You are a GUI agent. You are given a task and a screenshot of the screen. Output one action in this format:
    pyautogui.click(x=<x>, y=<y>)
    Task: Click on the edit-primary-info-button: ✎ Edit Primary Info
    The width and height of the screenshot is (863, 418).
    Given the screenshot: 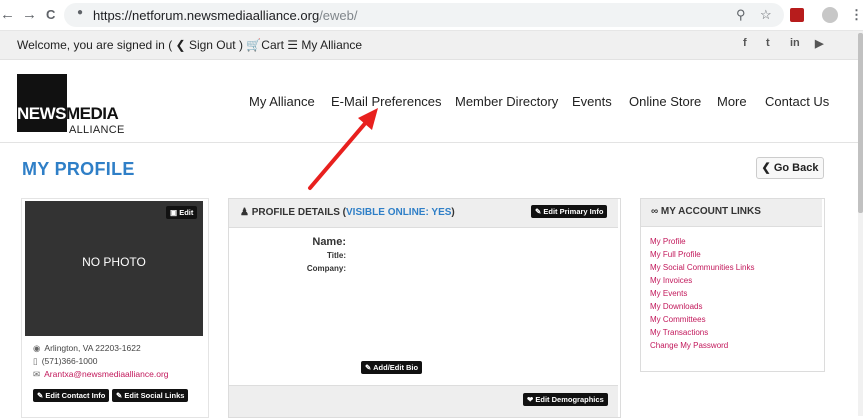 What is the action you would take?
    pyautogui.click(x=569, y=211)
    